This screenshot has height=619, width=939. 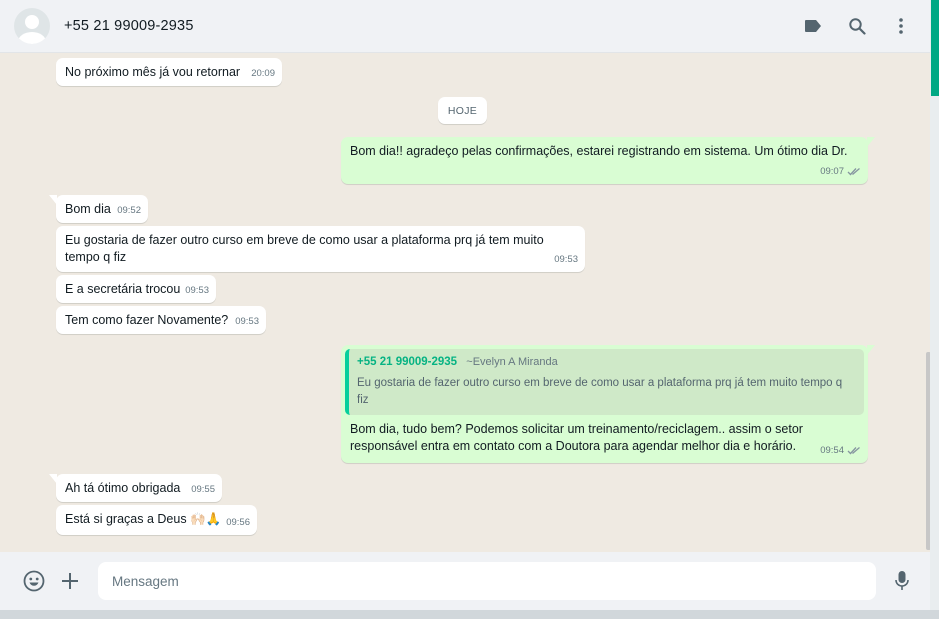 What do you see at coordinates (88, 209) in the screenshot?
I see `message-text: Bom dia` at bounding box center [88, 209].